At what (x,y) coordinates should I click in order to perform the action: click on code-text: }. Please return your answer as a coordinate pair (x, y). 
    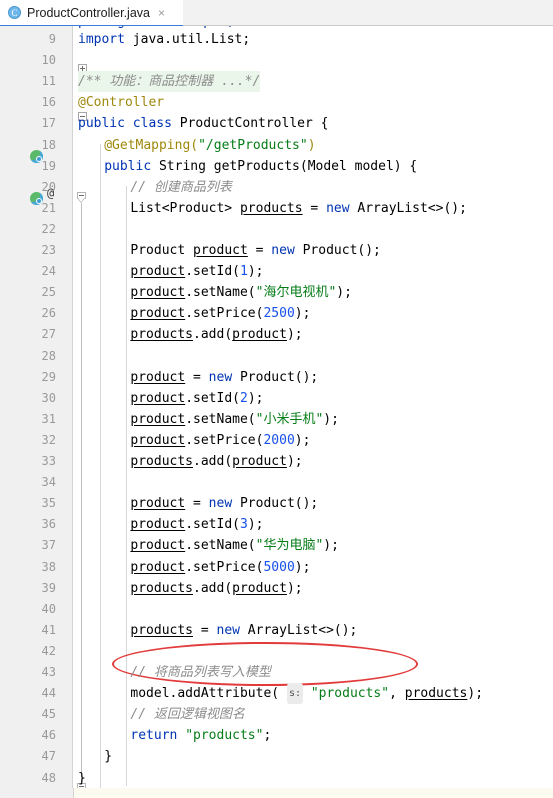
    Looking at the image, I should click on (108, 756).